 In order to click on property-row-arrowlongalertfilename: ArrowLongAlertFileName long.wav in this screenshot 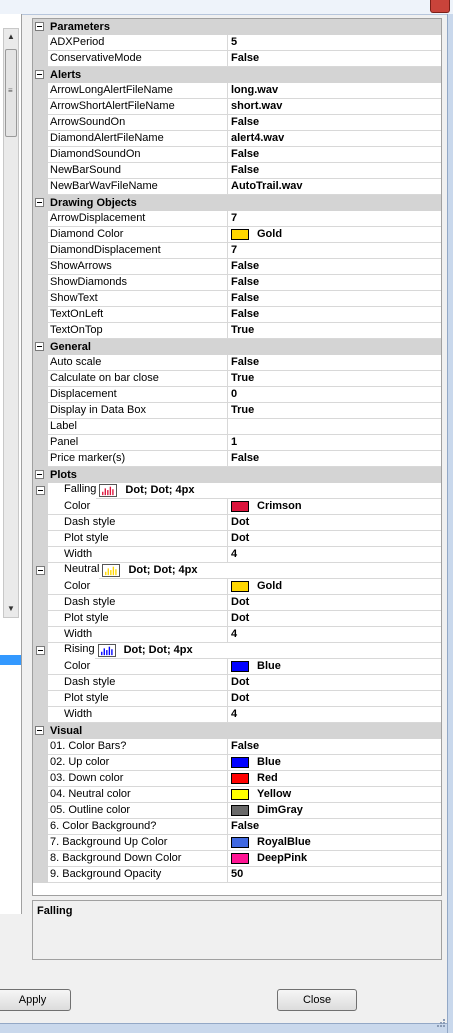, I will do `click(237, 91)`.